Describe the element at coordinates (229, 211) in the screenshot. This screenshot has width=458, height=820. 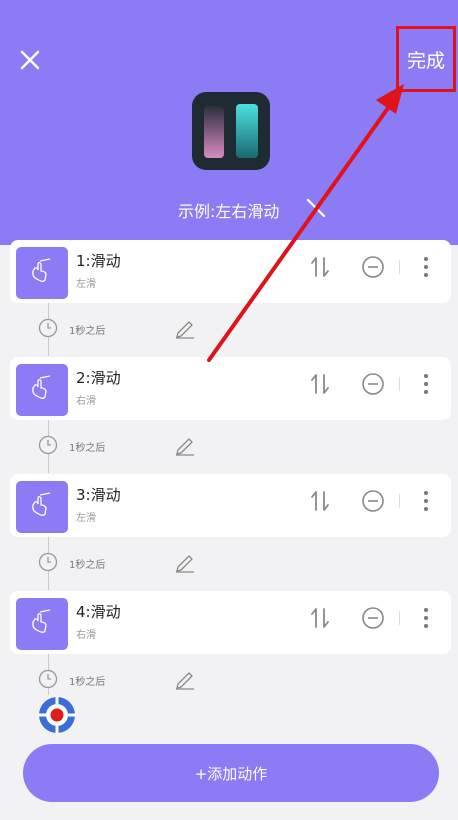
I see `script-name: 示例:左右滑动` at that location.